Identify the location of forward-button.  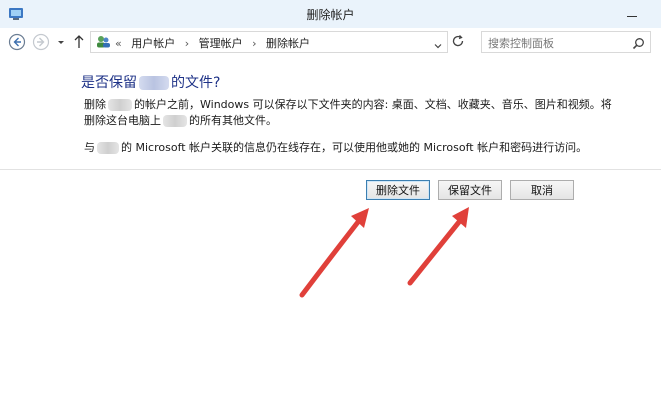
(41, 42).